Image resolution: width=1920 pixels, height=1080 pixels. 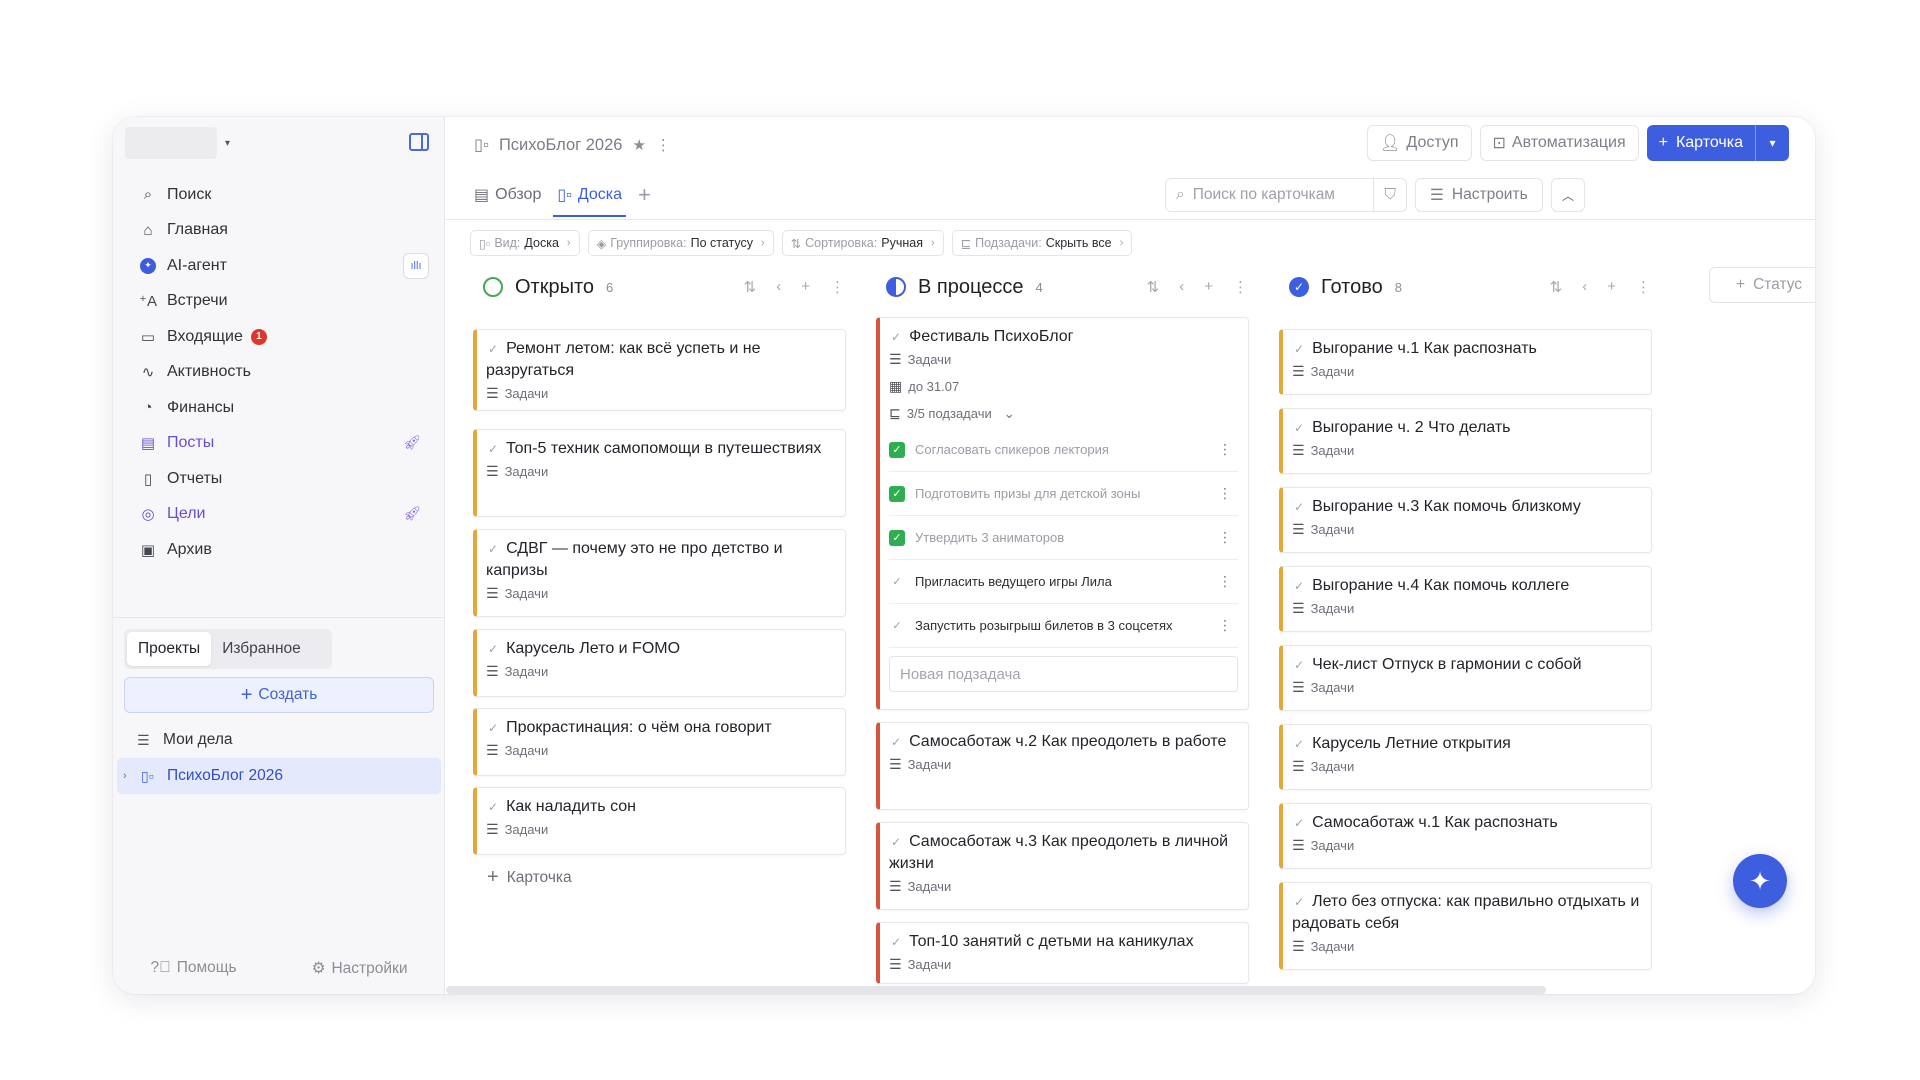 I want to click on card: ✓ Выгорание ч. 2 Что делать ☰ Задачи, so click(x=1465, y=441).